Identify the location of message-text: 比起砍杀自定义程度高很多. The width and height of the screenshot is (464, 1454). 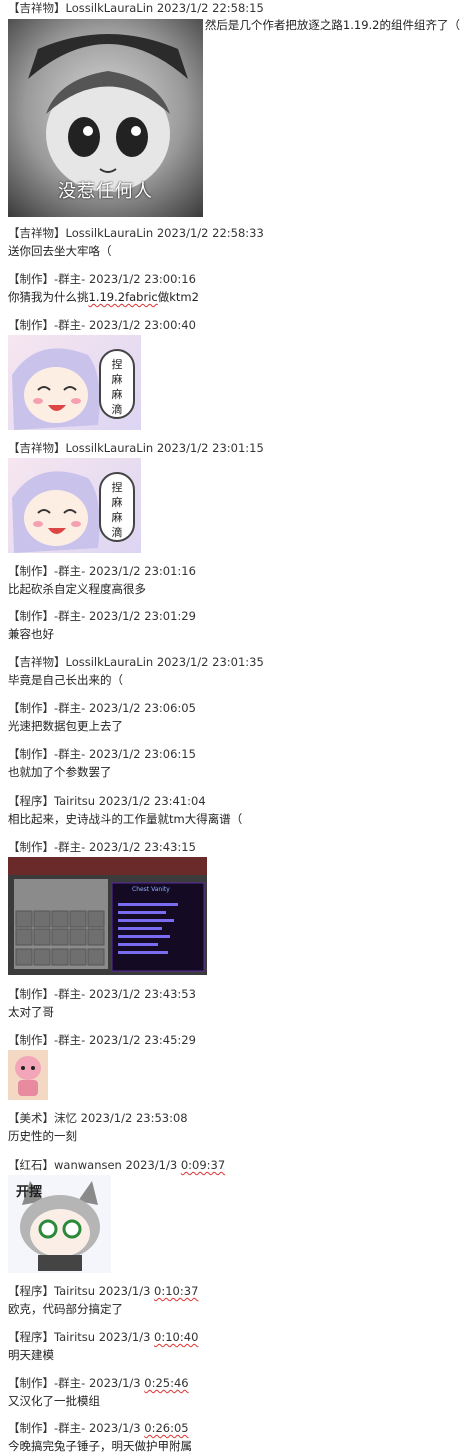
(77, 589).